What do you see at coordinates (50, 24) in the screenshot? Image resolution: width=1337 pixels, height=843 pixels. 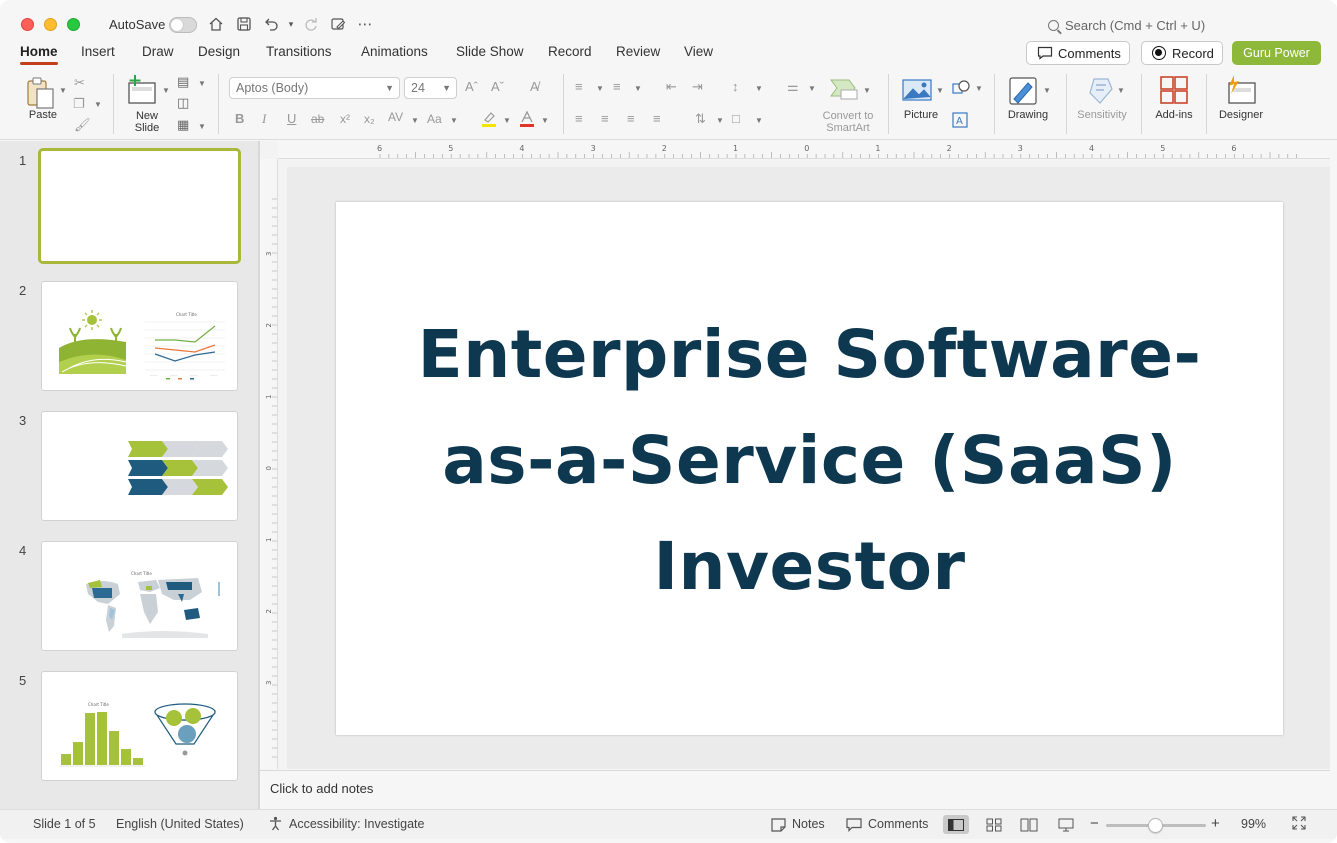 I see `minimize-window-button` at bounding box center [50, 24].